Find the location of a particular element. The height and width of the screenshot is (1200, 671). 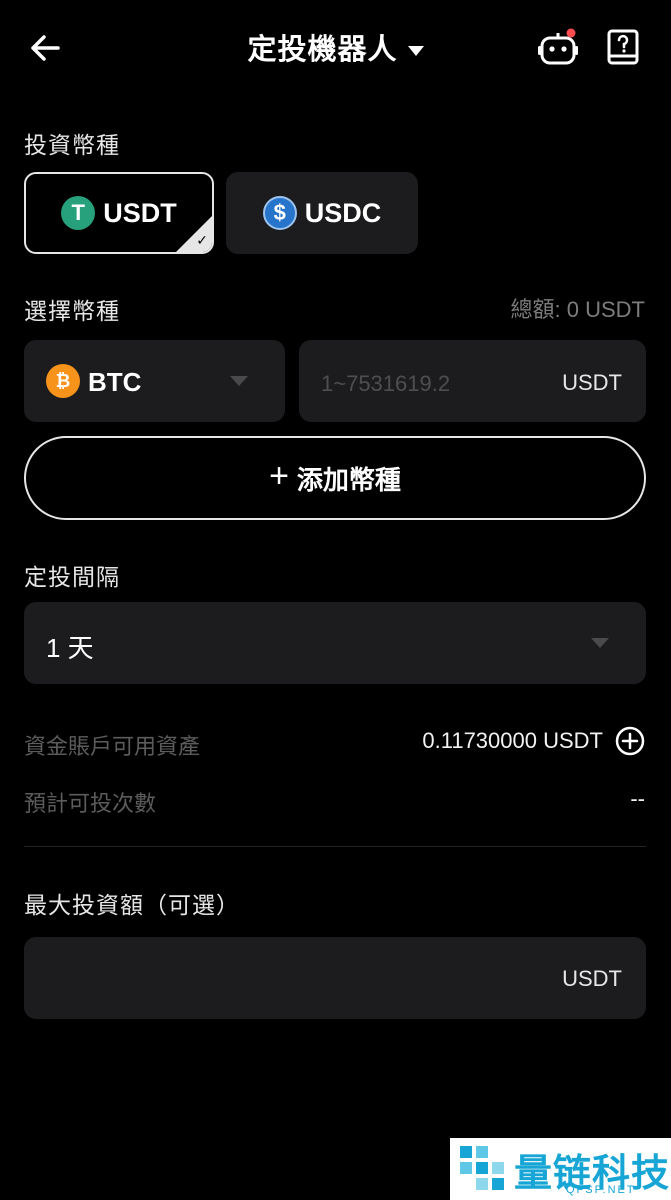

divider is located at coordinates (335, 846).